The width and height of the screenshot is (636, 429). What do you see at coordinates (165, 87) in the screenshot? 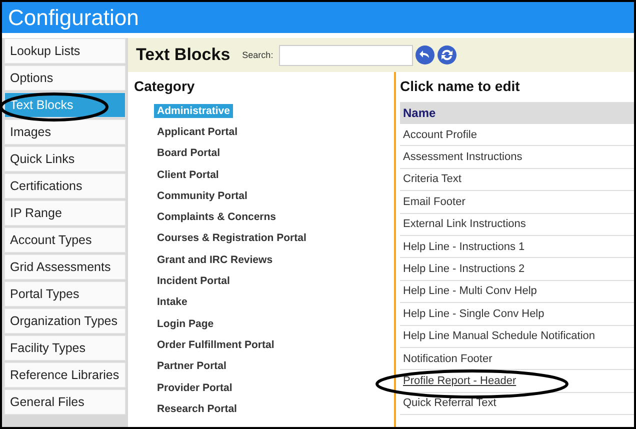
I see `category-heading: Category` at bounding box center [165, 87].